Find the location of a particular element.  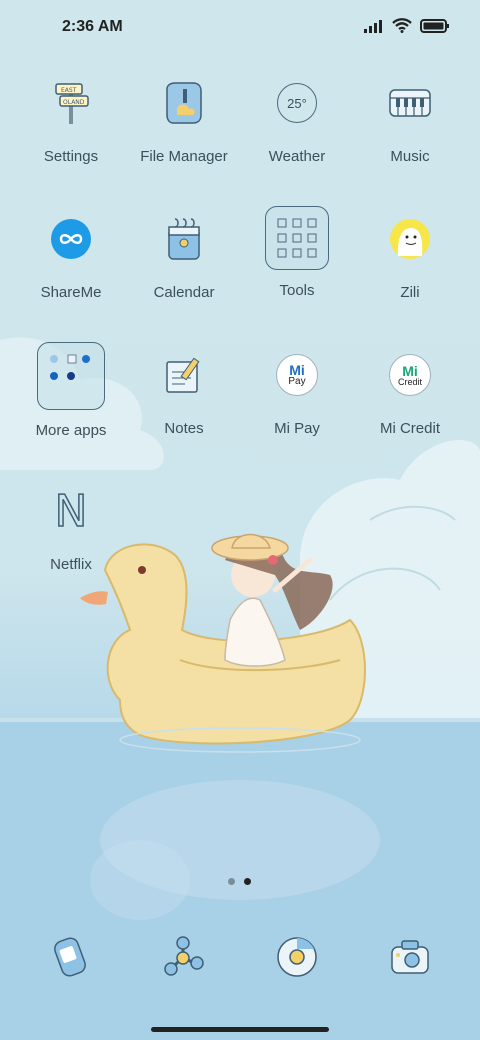

mi-pay-icon: Mi Pay is located at coordinates (297, 375).